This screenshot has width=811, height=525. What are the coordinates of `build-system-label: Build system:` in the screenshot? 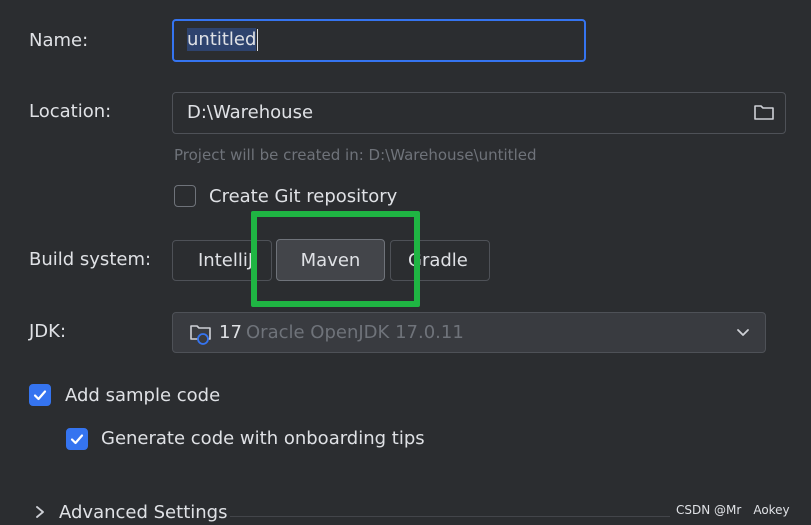 It's located at (90, 259).